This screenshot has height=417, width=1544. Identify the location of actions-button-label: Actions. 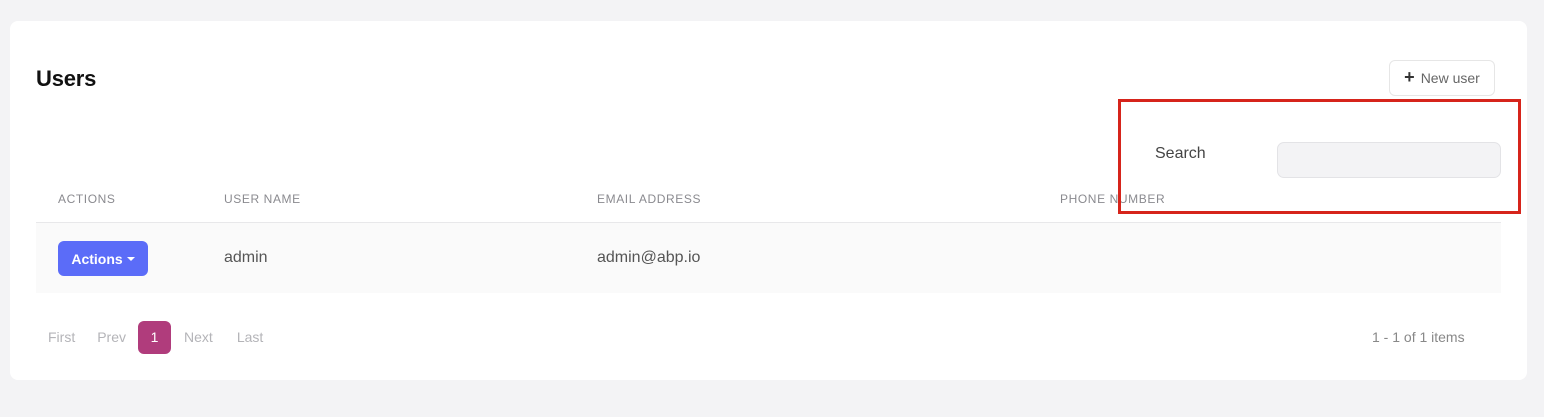
(97, 258).